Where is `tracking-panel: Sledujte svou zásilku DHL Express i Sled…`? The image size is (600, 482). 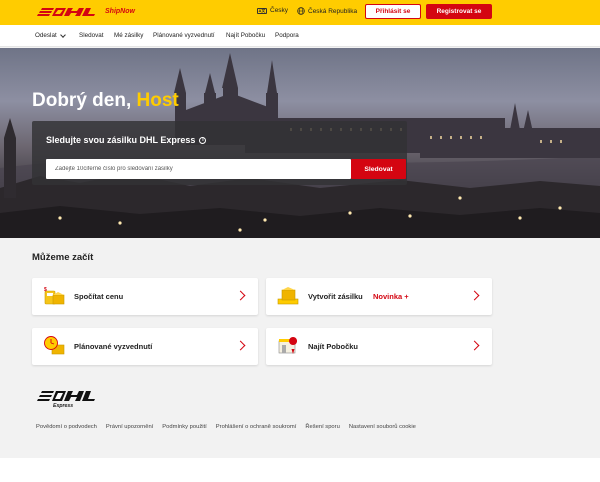 tracking-panel: Sledujte svou zásilku DHL Express i Sled… is located at coordinates (219, 153).